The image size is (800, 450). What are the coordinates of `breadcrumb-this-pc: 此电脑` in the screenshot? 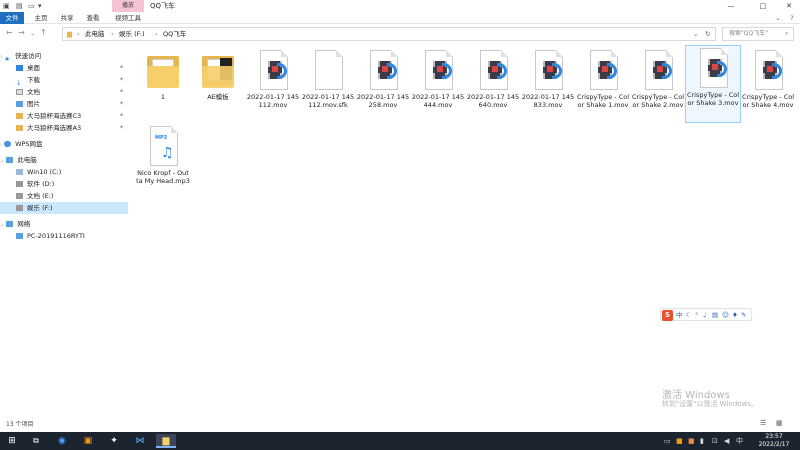 It's located at (95, 34).